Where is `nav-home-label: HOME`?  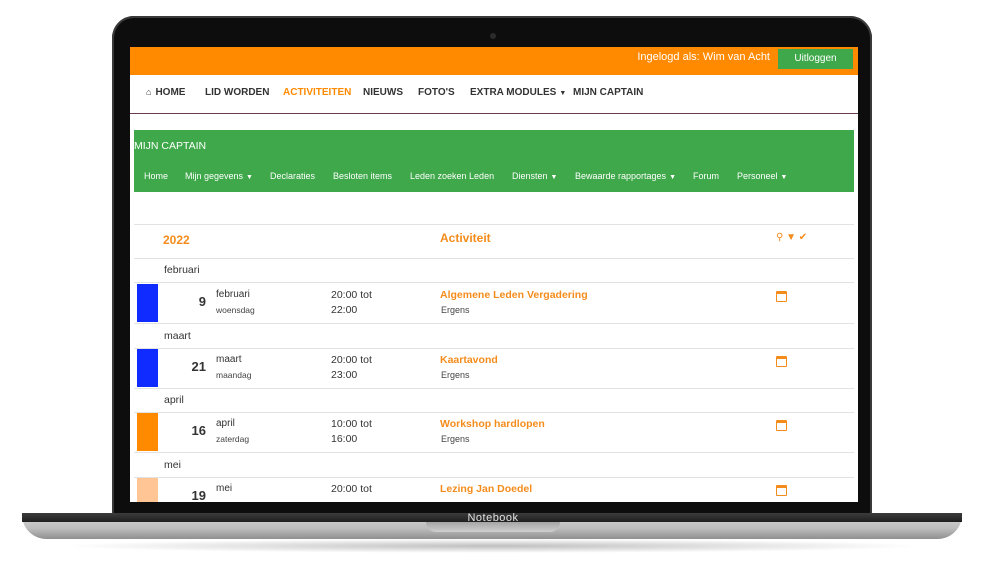 nav-home-label: HOME is located at coordinates (170, 92).